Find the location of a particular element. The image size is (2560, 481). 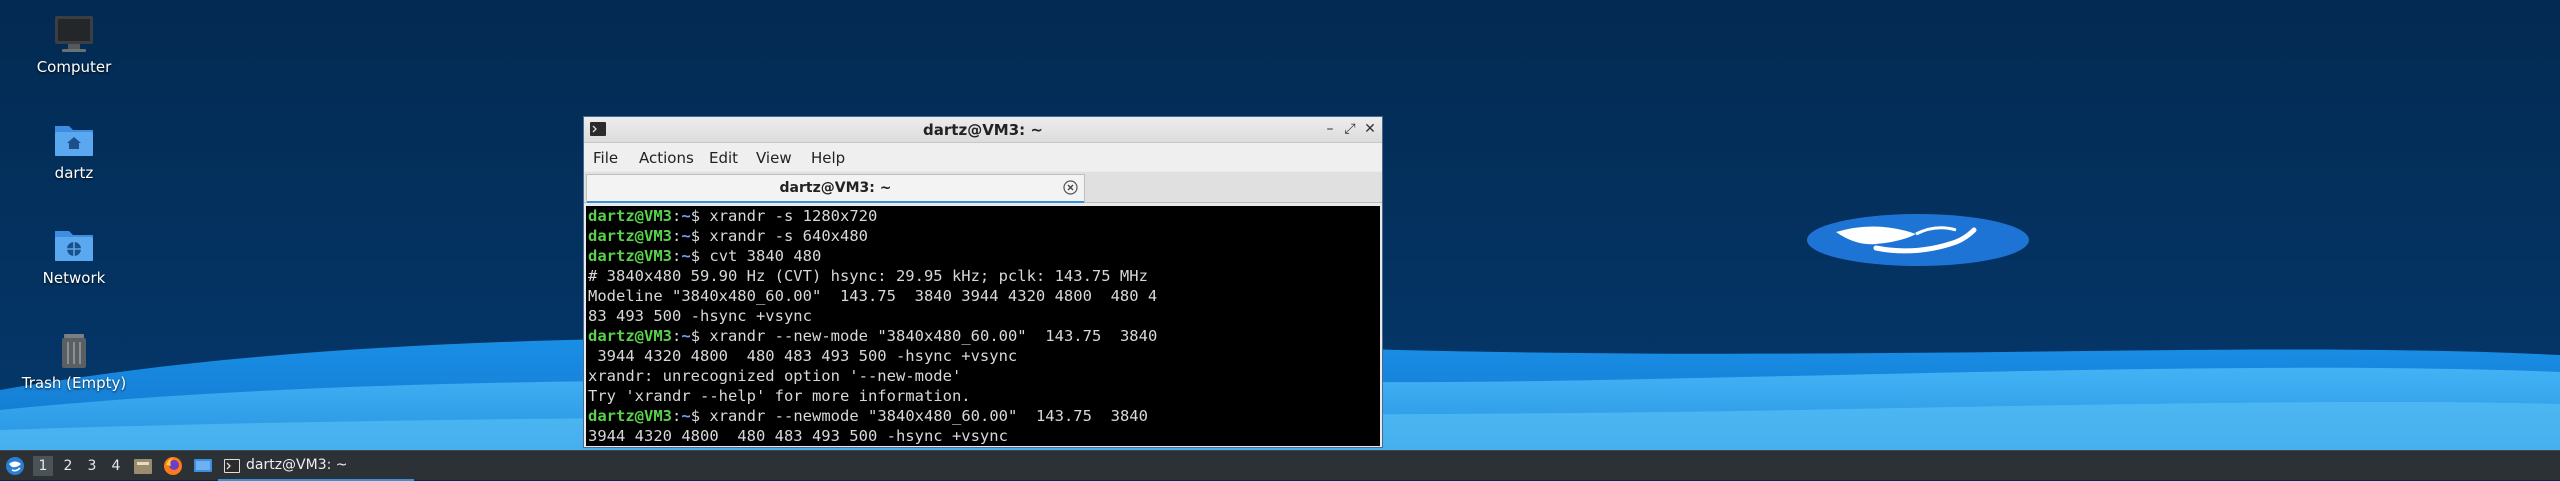

trash-icon is located at coordinates (74, 351).